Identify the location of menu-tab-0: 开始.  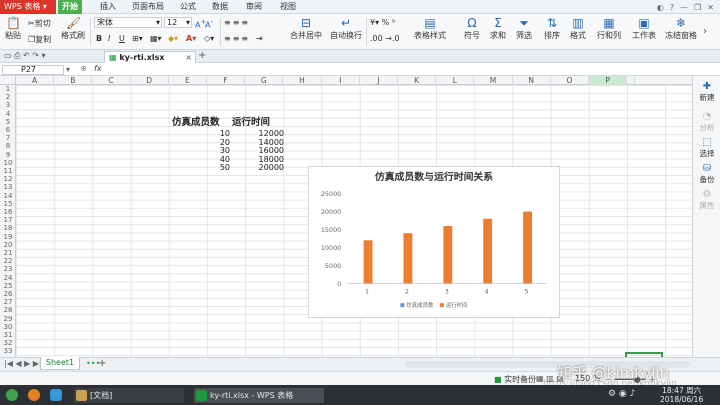
(70, 7).